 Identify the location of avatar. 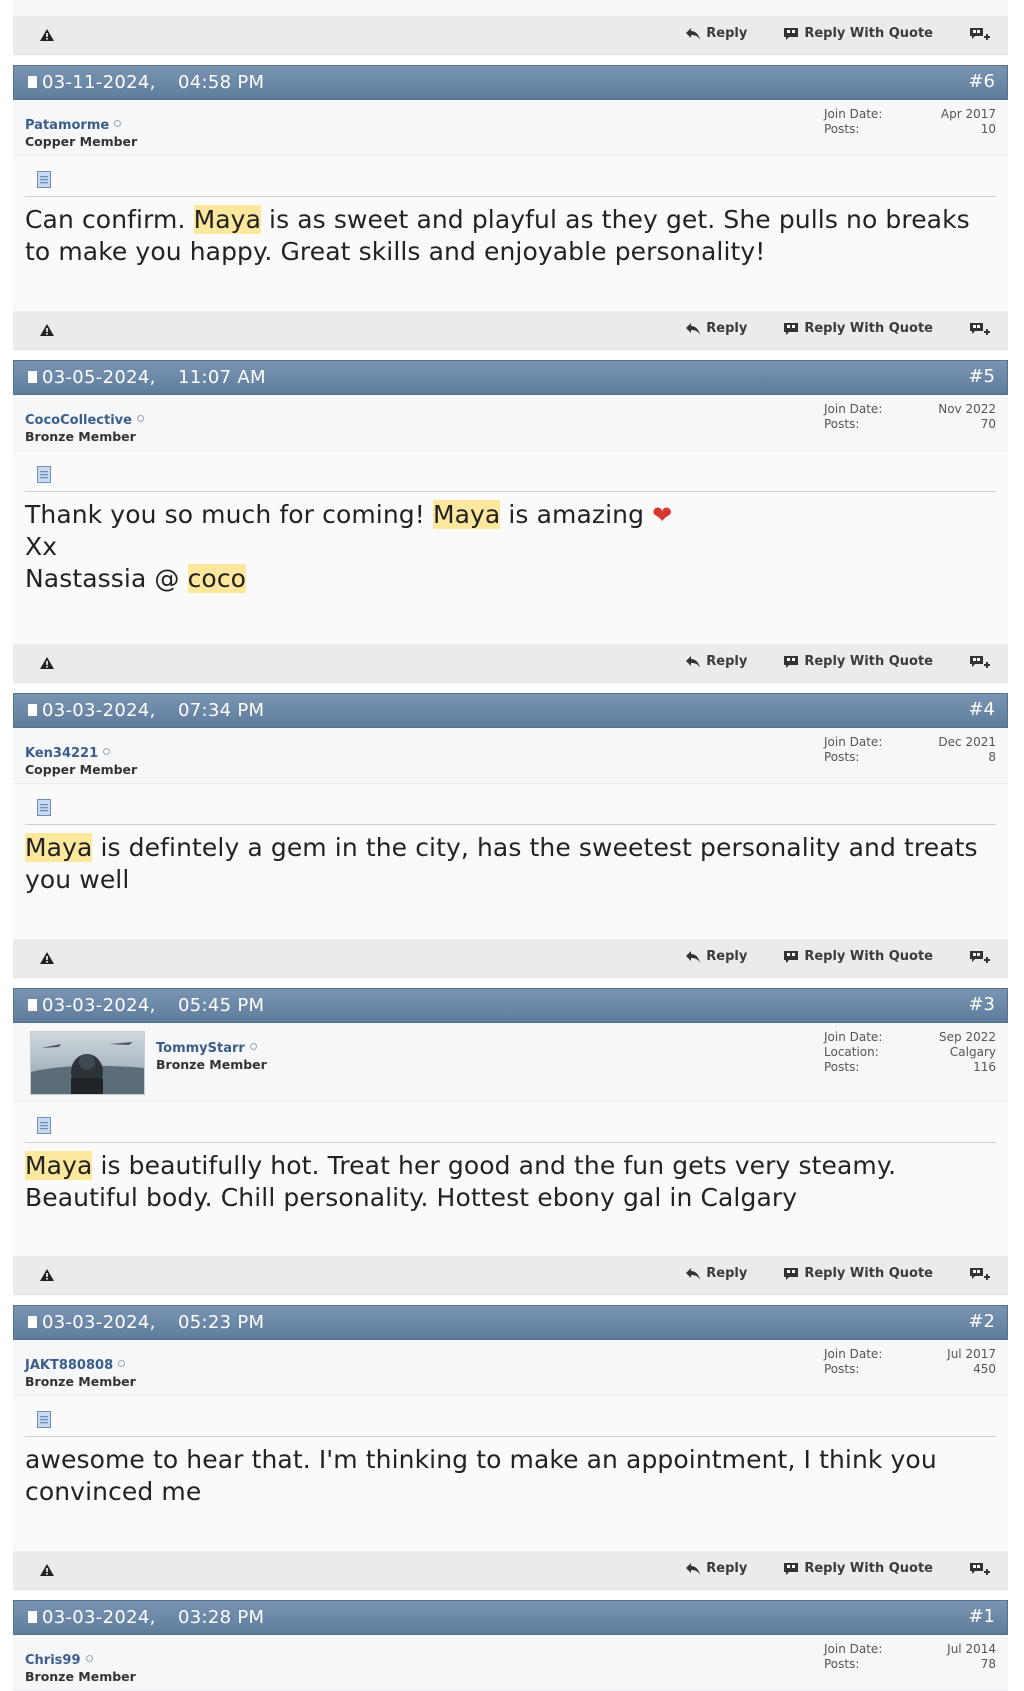
(87, 1063).